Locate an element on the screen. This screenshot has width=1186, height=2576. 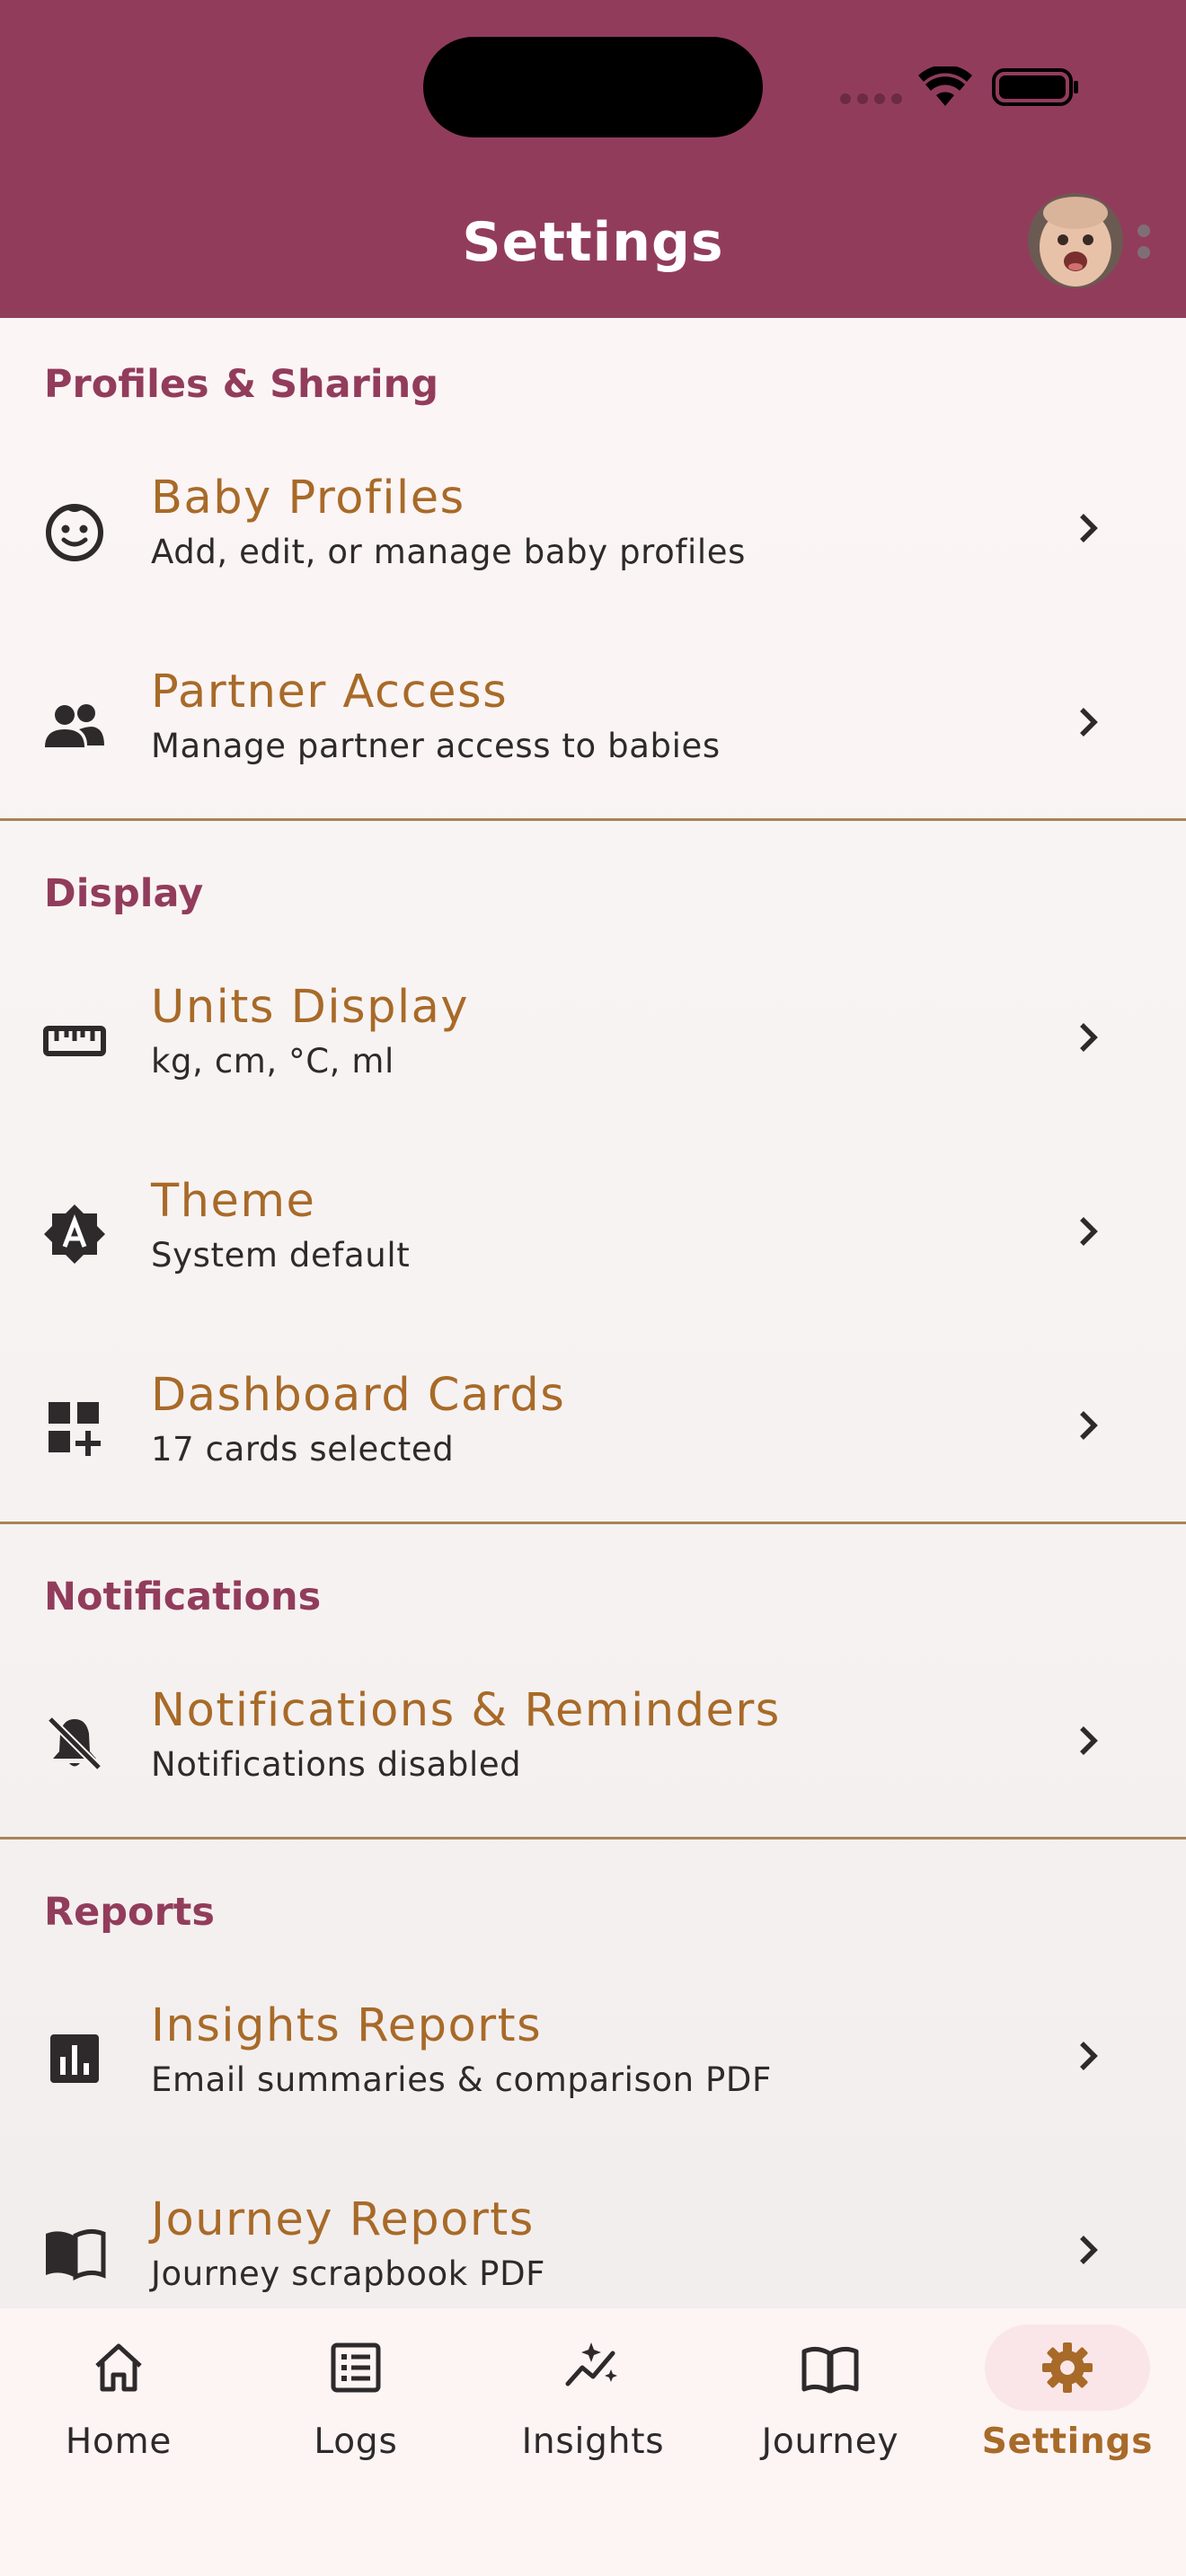
list-icon is located at coordinates (356, 2367).